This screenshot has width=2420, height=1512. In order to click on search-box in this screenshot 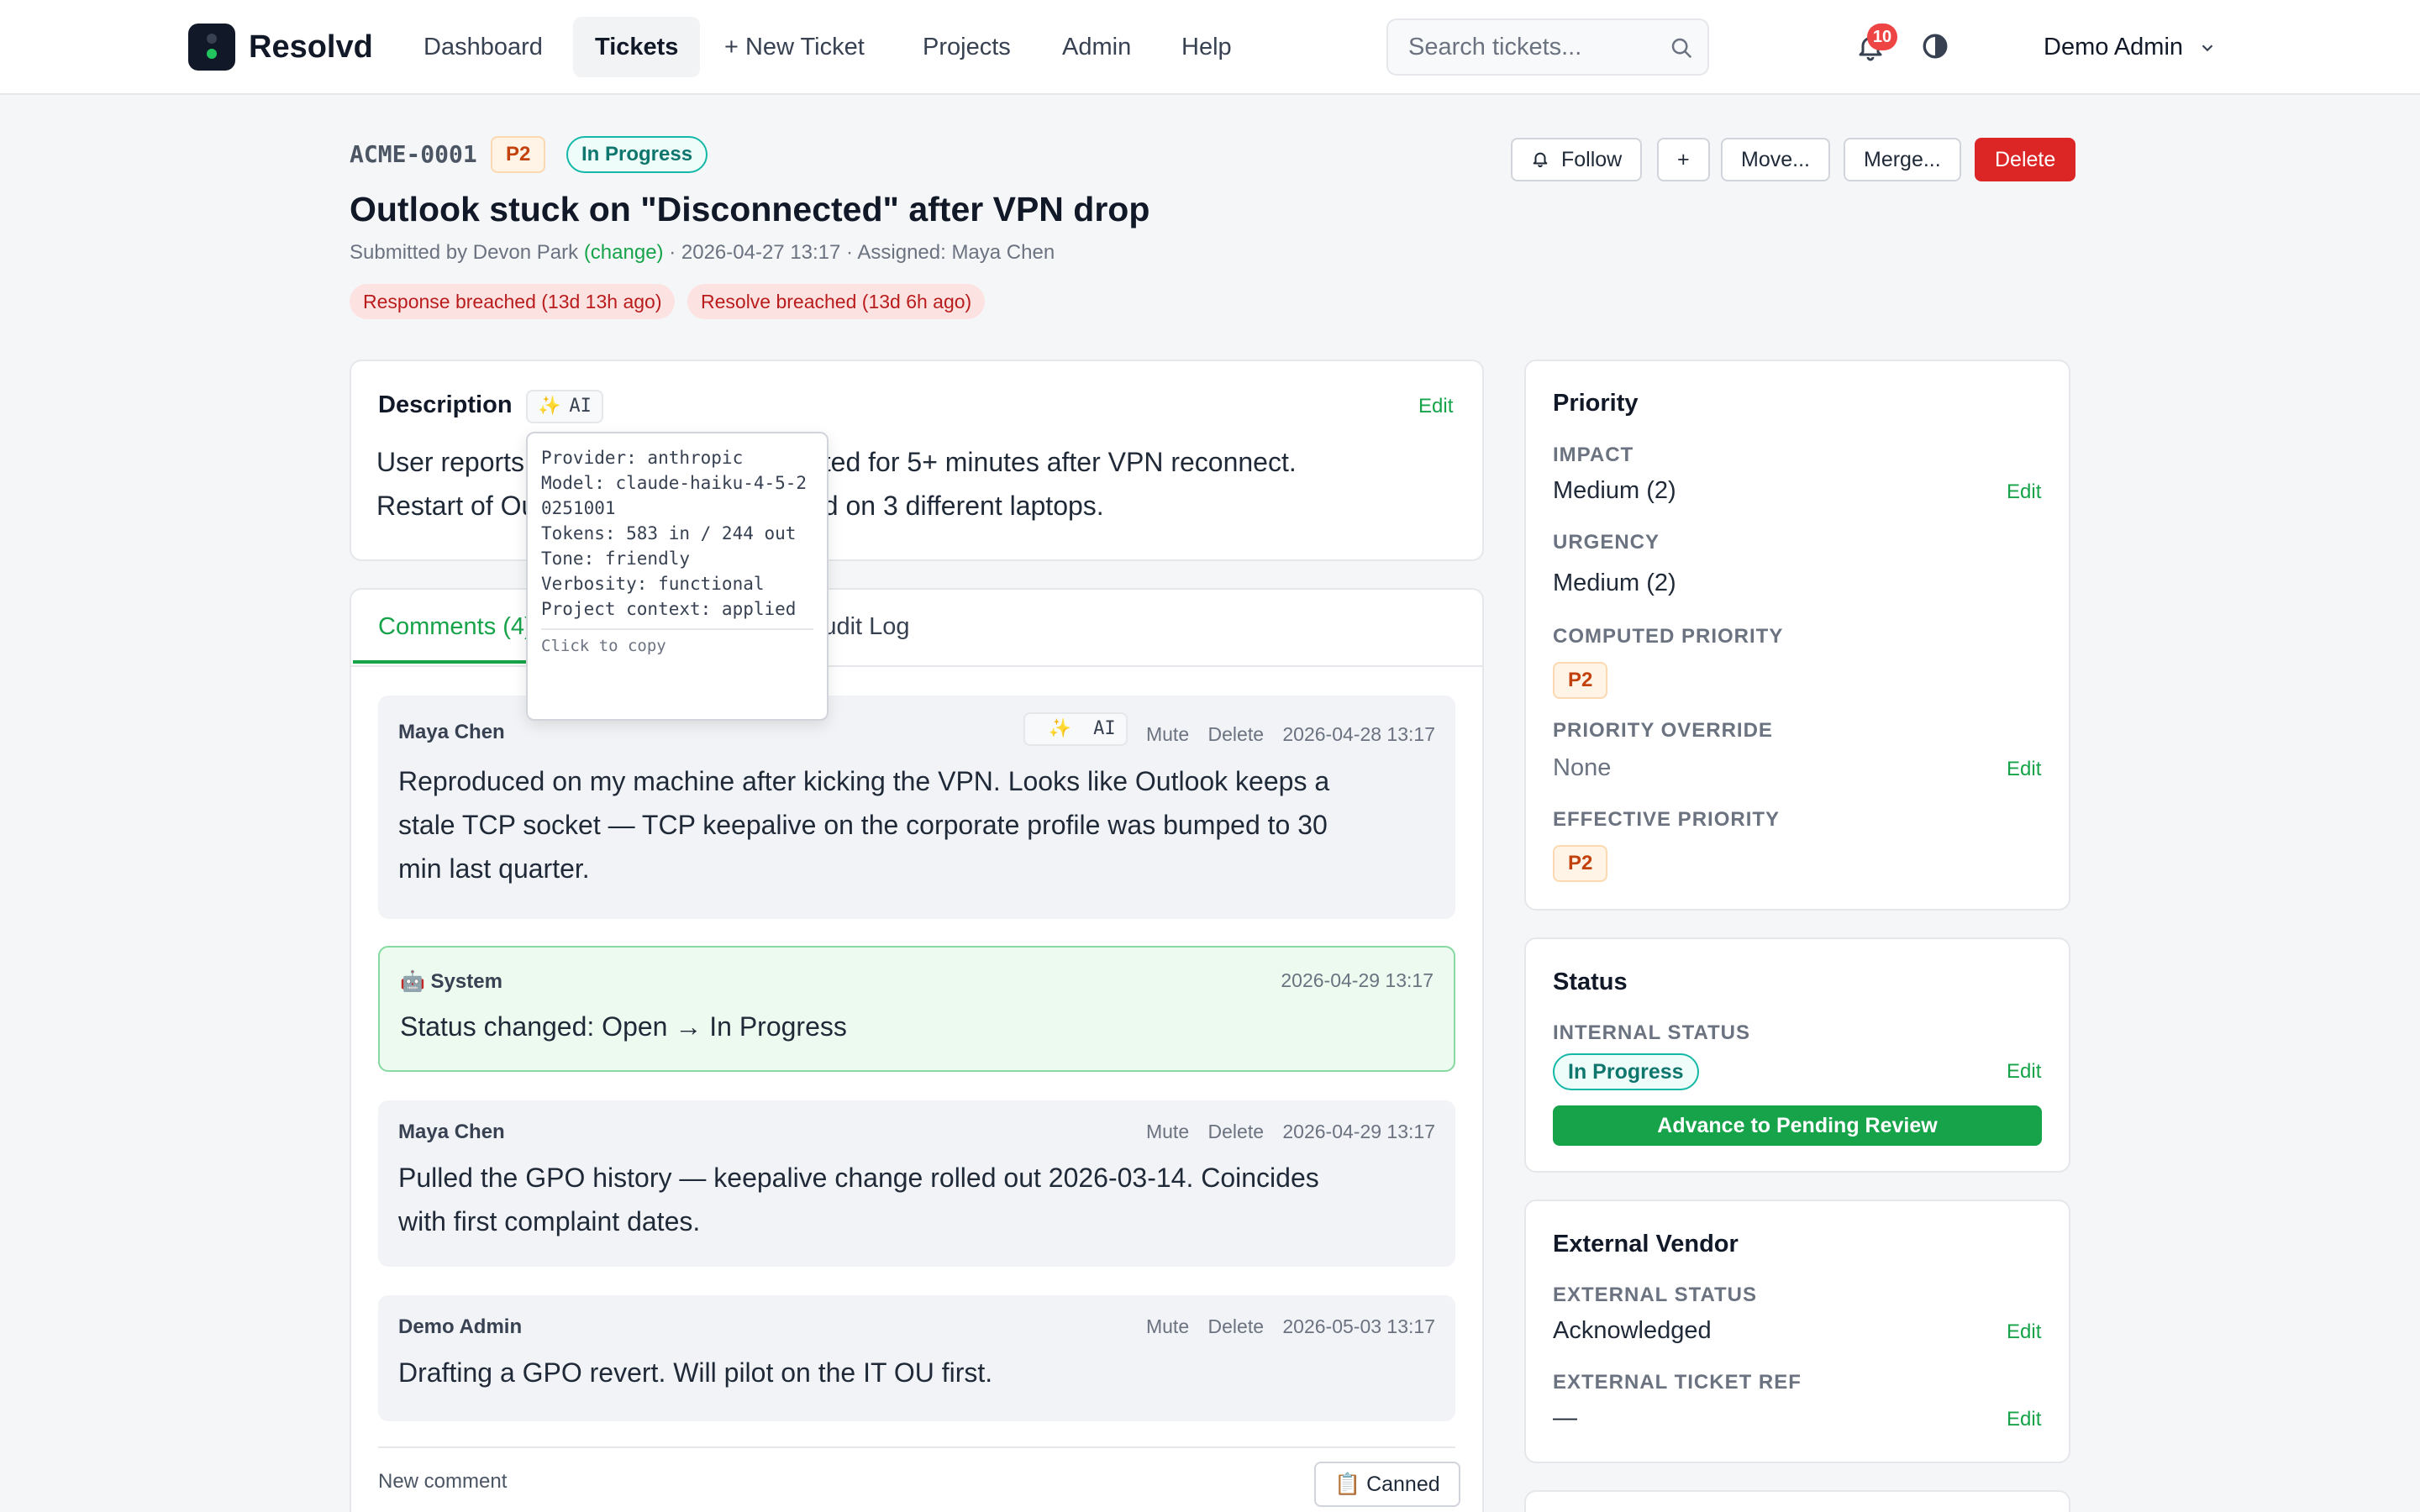, I will do `click(1547, 47)`.